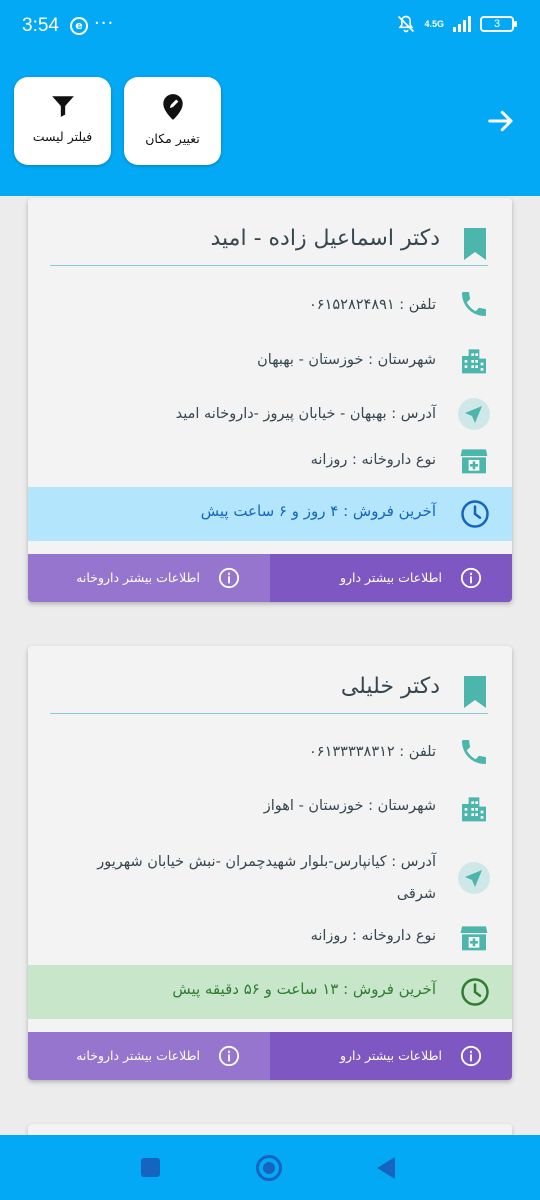  Describe the element at coordinates (325, 238) in the screenshot. I see `pharmacy-name: دکتر اسماعیل زاده - امید` at that location.